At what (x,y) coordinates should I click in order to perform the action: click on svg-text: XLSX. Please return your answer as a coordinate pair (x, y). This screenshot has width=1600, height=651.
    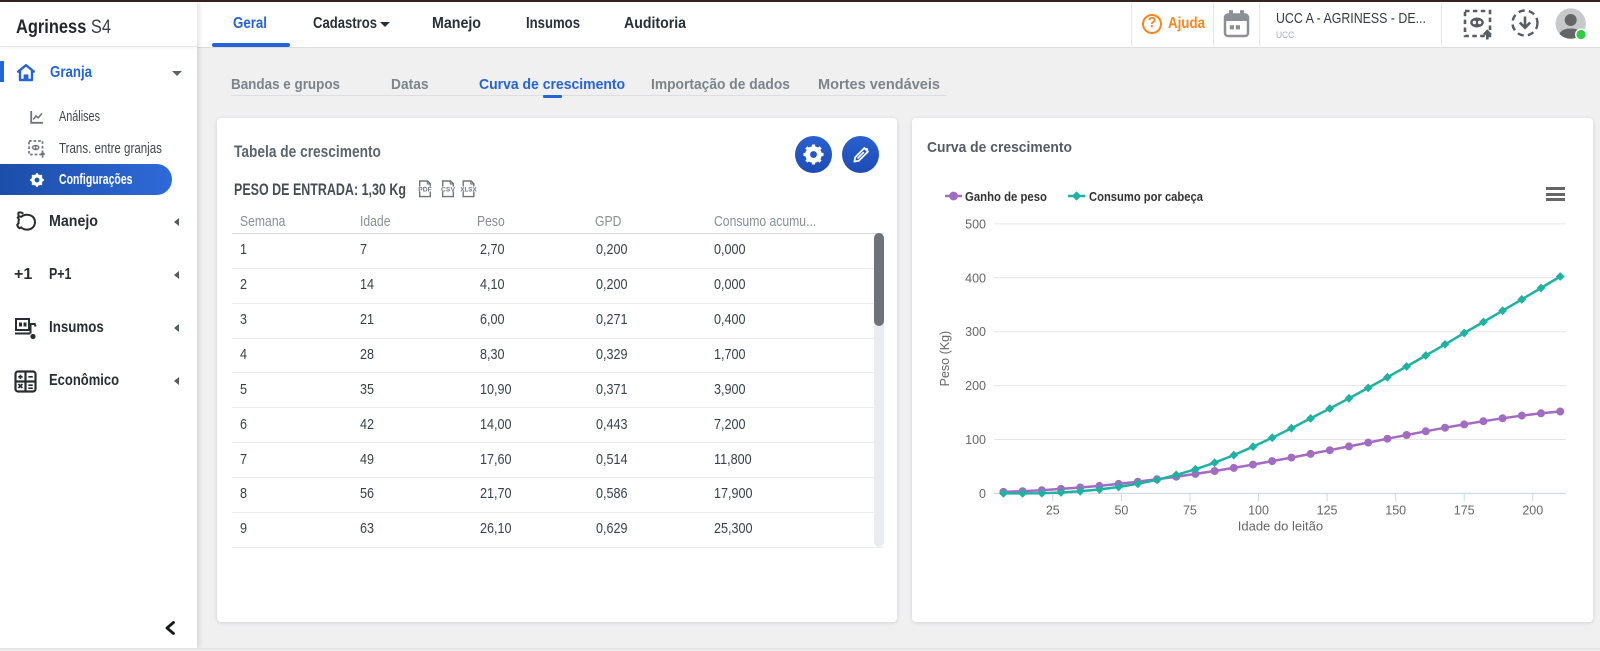
    Looking at the image, I should click on (468, 189).